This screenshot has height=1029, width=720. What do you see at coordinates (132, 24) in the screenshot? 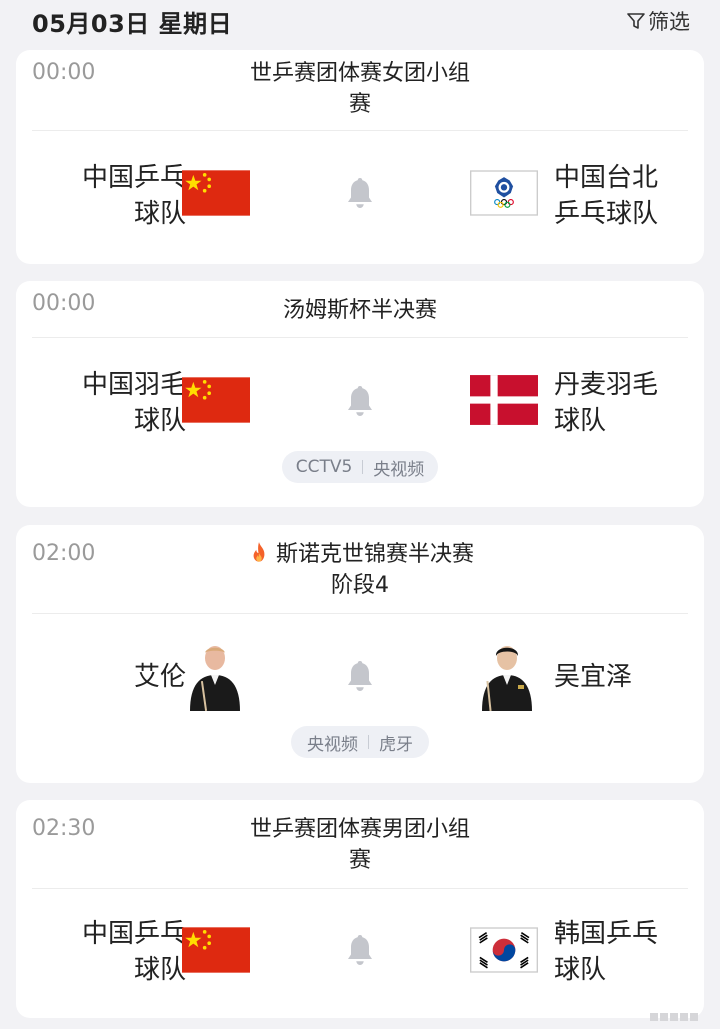
I see `date-title: 05月03日 星期日` at bounding box center [132, 24].